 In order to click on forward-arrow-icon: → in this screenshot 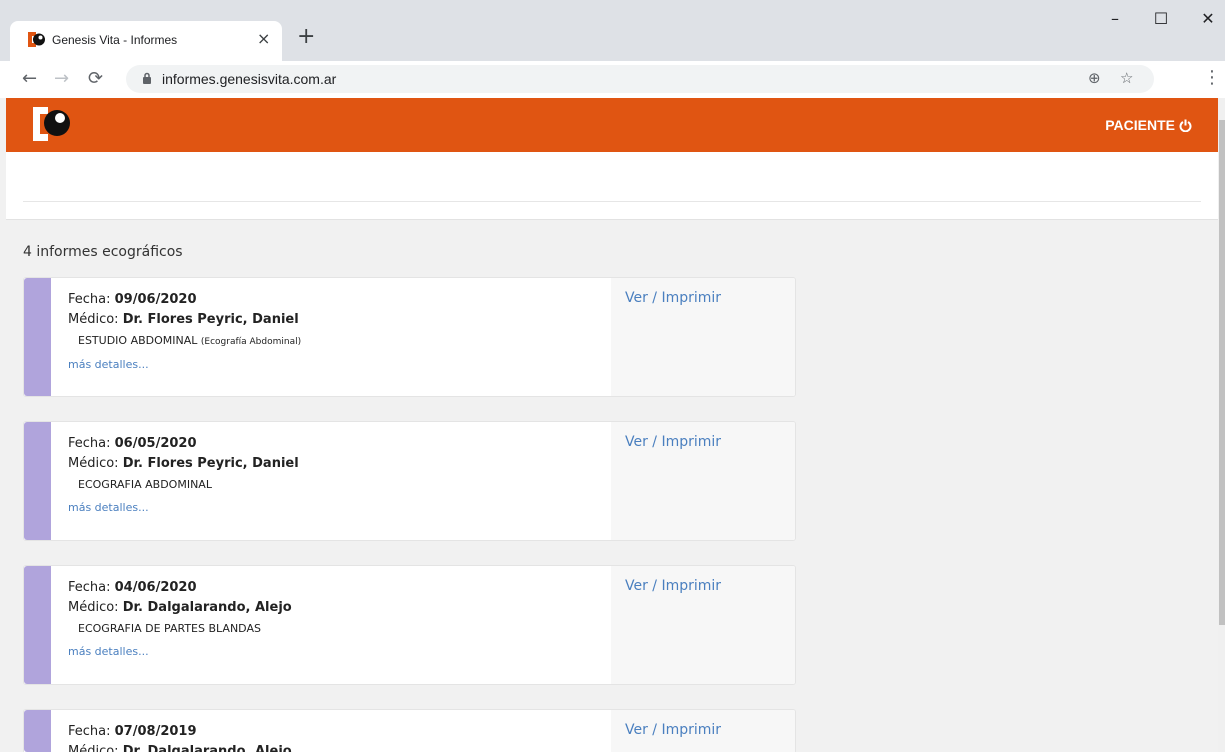, I will do `click(61, 78)`.